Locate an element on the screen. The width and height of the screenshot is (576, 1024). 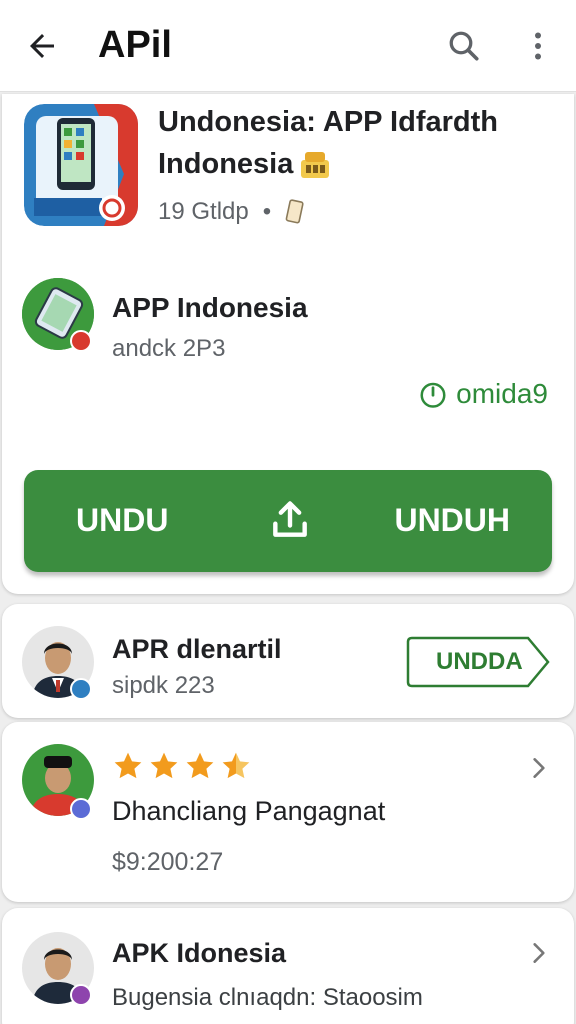
top-app-bar: APil is located at coordinates (288, 46).